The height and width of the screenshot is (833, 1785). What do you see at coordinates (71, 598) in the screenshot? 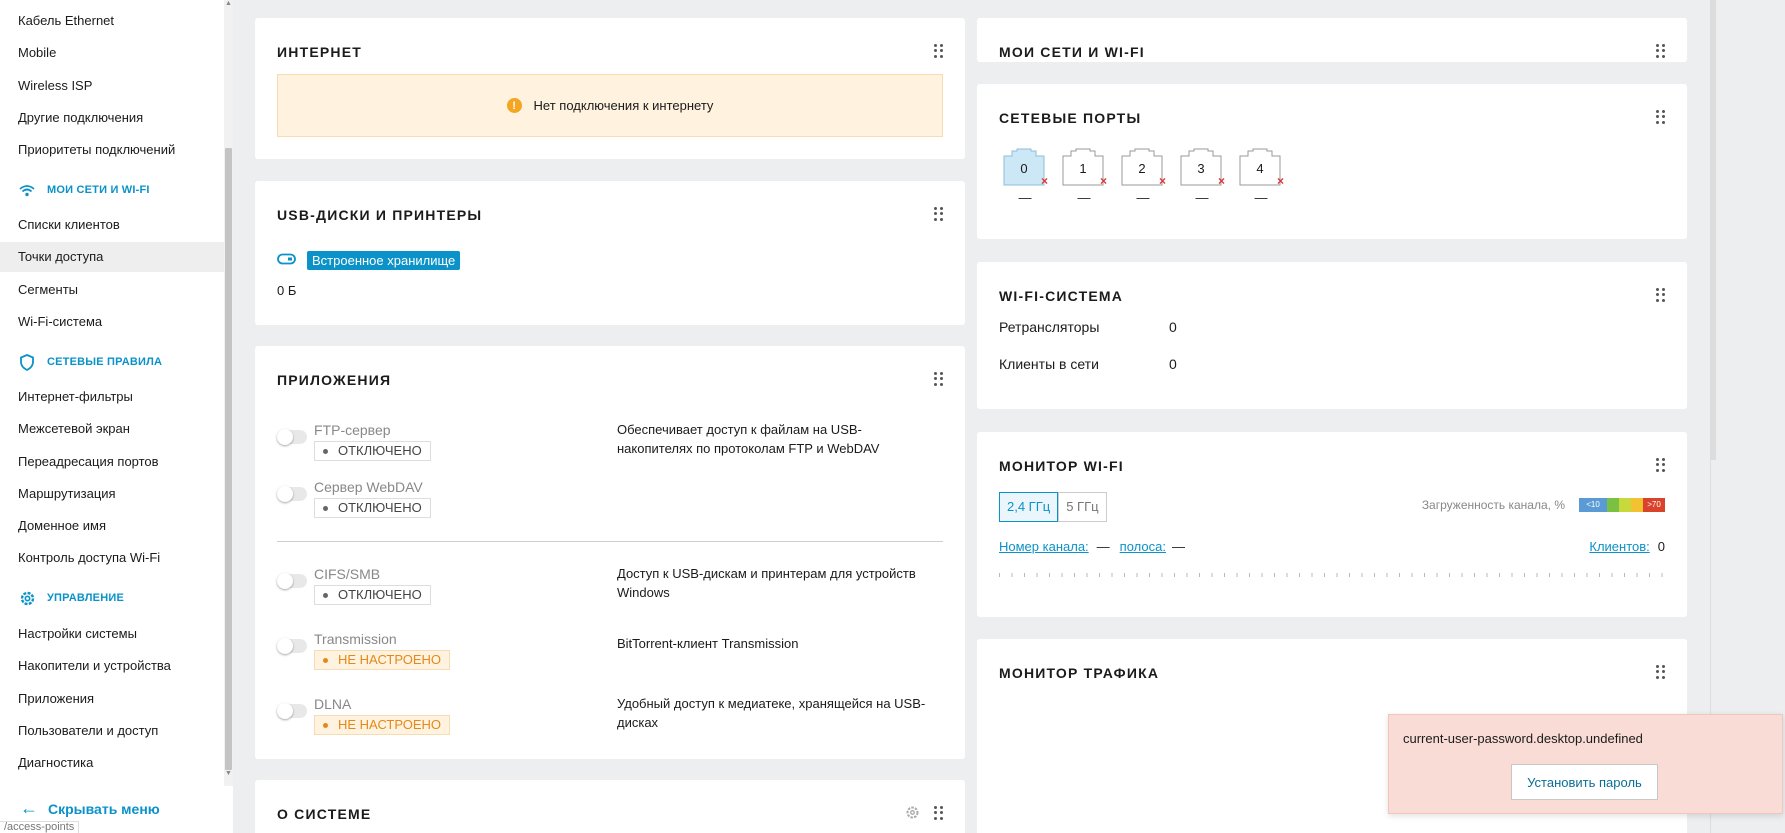
I see `sidebar-section-management: УПРАВЛЕНИЕ` at bounding box center [71, 598].